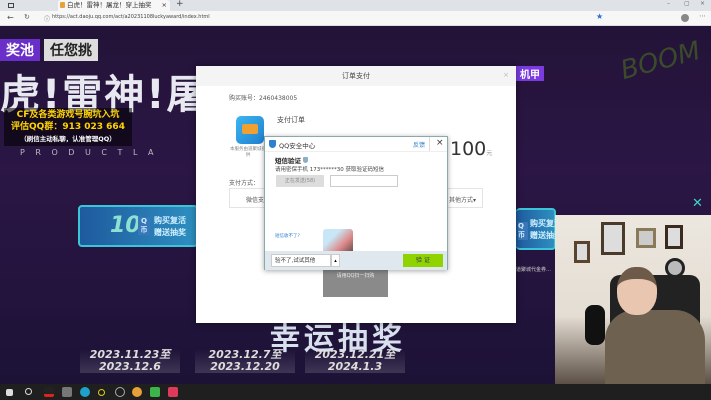 This screenshot has width=711, height=400. I want to click on webcam-overlay, so click(633, 299).